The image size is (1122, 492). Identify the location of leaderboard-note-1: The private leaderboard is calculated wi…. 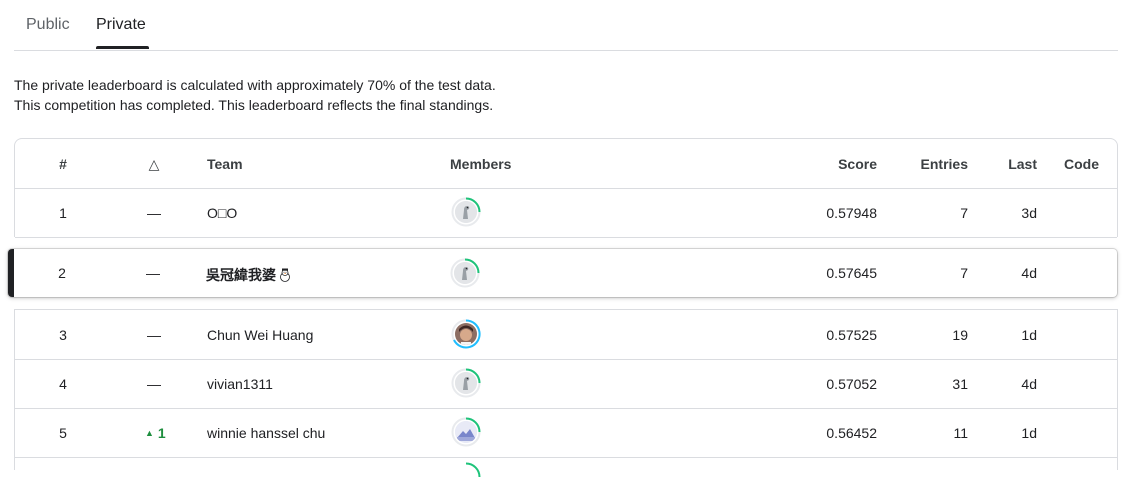
(255, 85).